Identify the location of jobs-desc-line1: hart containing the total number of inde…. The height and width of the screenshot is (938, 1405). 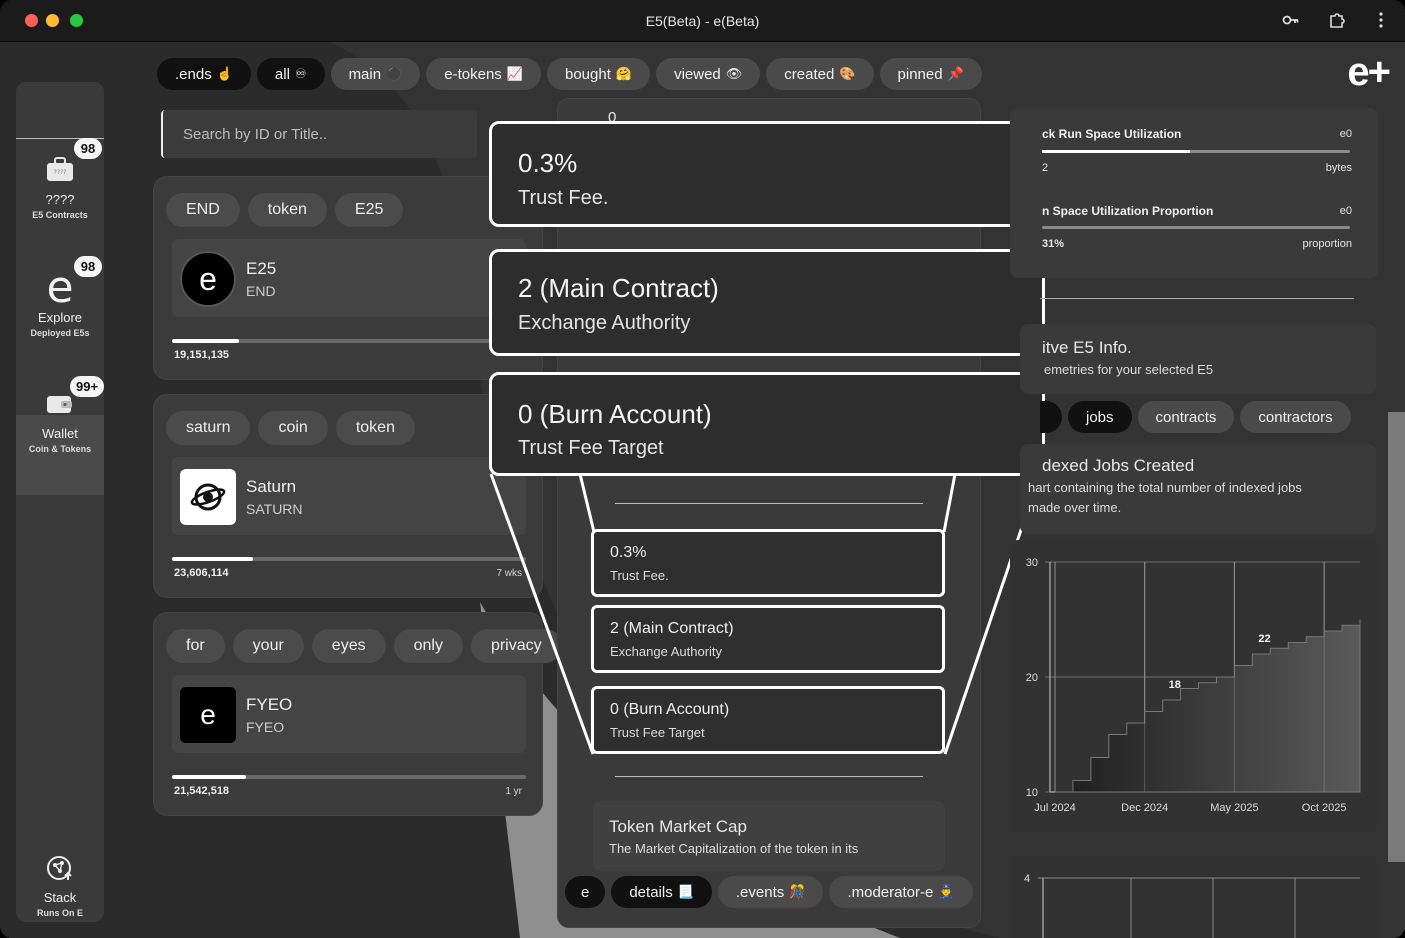
(1165, 487).